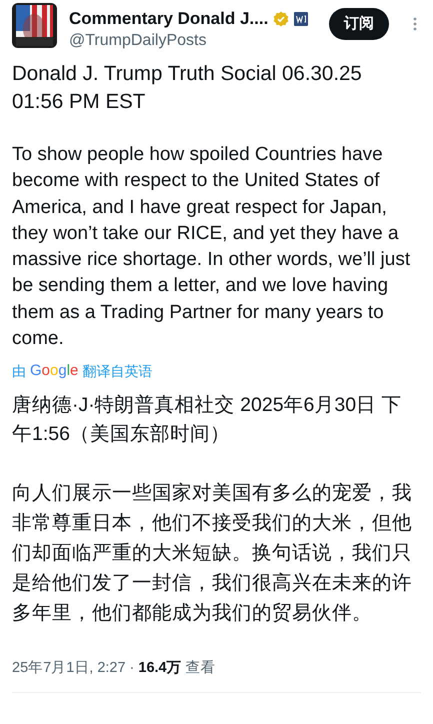 This screenshot has height=724, width=433. Describe the element at coordinates (54, 371) in the screenshot. I see `google-logo: Google` at that location.